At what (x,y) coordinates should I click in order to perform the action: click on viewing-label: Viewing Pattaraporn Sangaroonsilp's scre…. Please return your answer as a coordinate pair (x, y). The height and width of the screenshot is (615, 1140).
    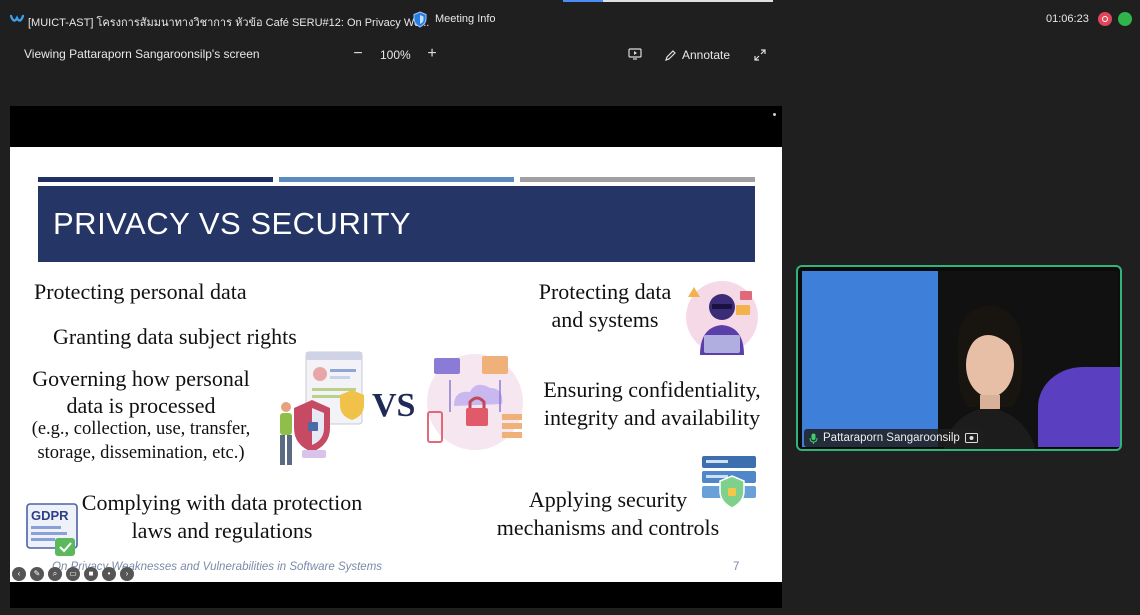
    Looking at the image, I should click on (142, 54).